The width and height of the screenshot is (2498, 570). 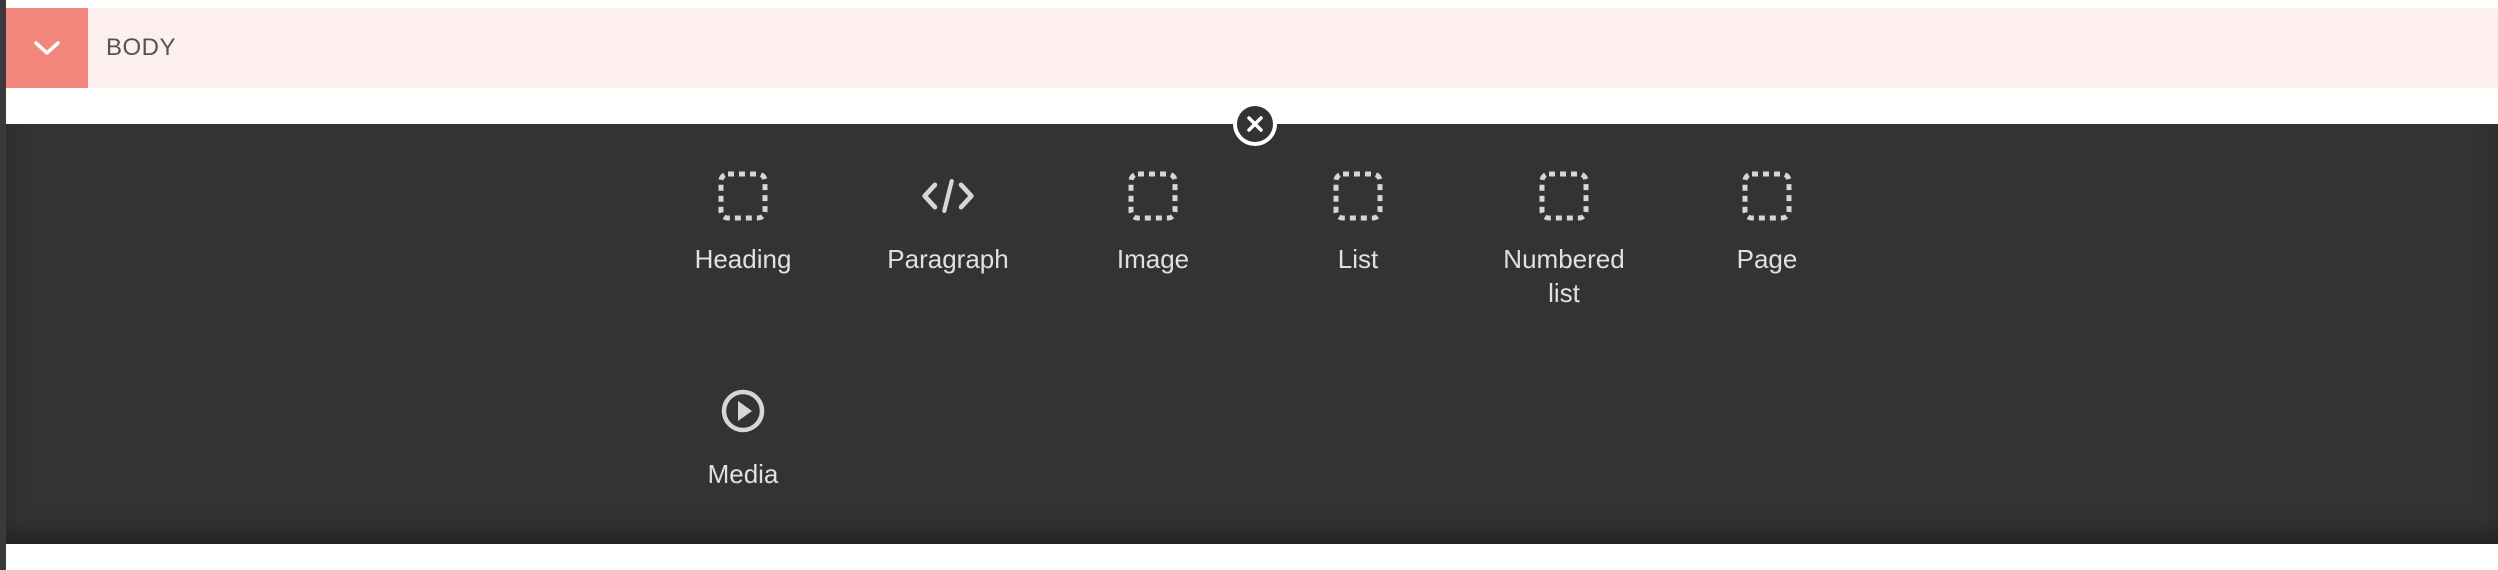 I want to click on block-label: Numbered list, so click(x=1564, y=276).